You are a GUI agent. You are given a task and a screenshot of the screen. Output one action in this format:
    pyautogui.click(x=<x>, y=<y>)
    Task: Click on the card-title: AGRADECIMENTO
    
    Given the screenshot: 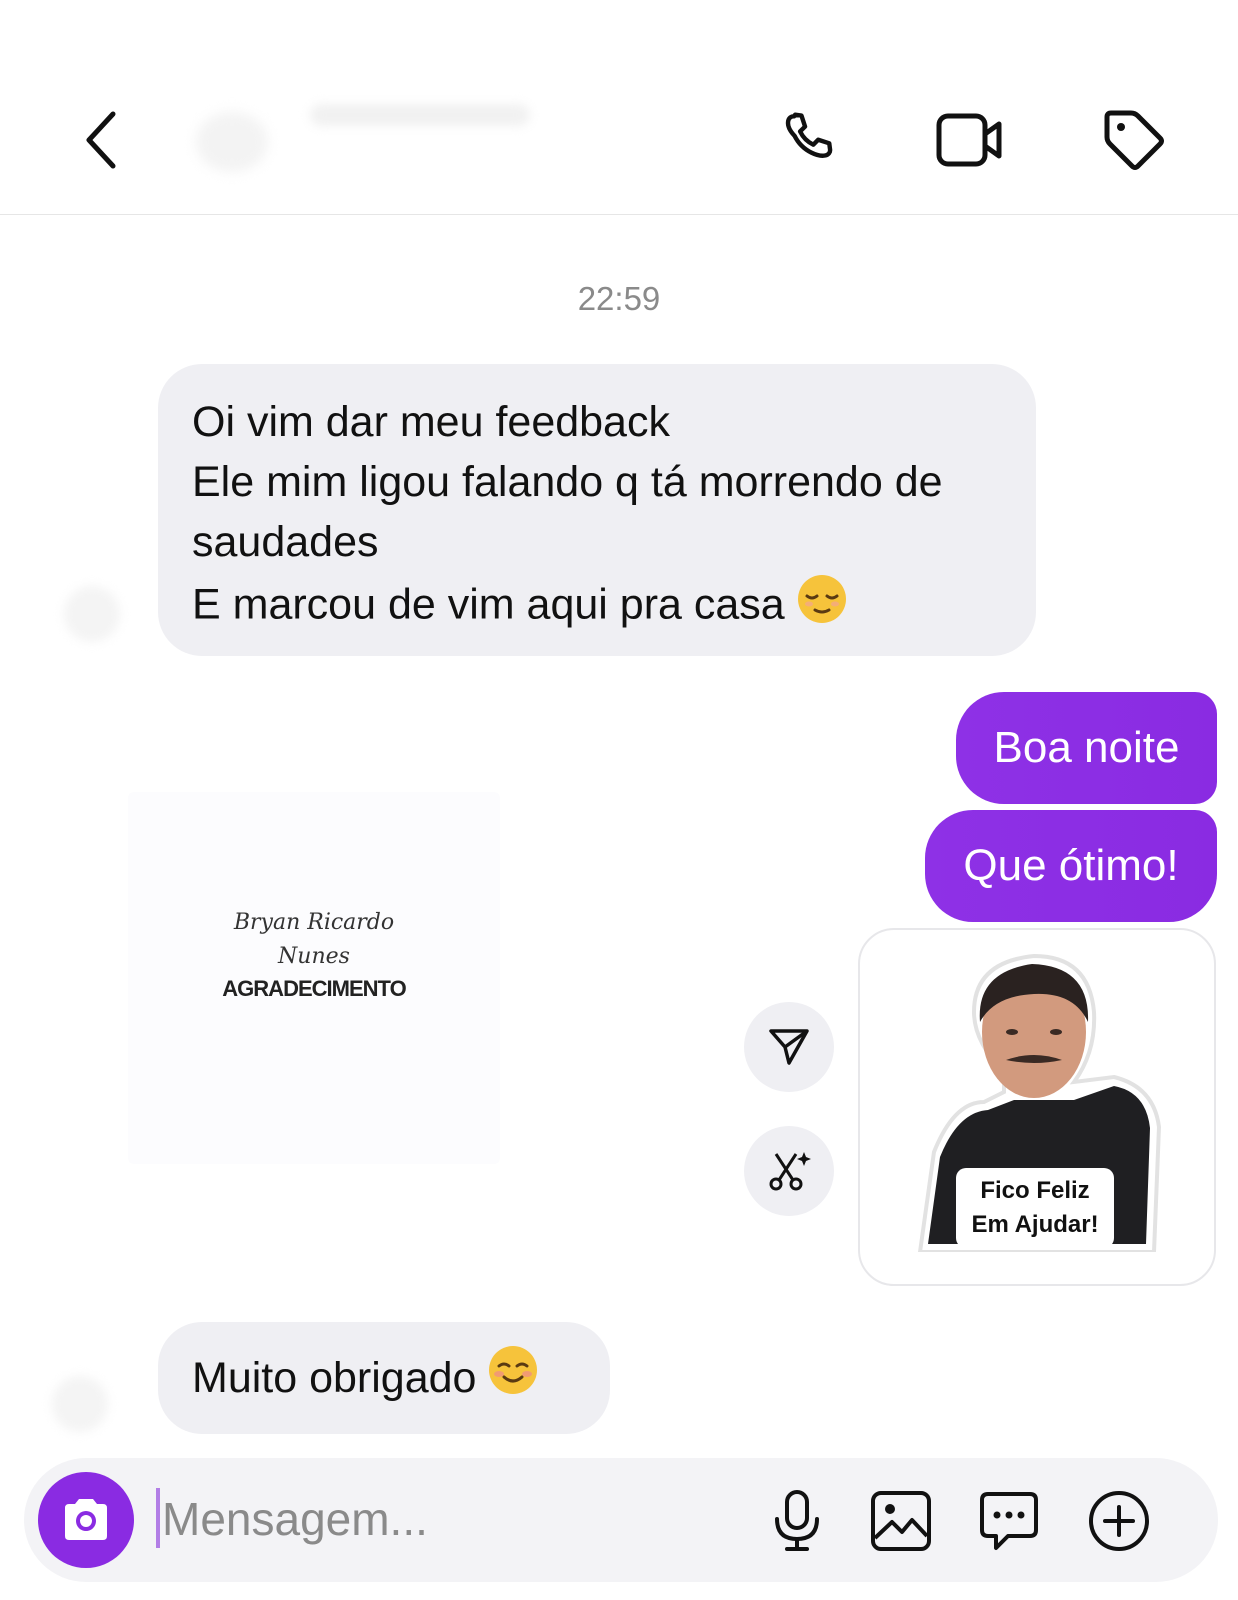 What is the action you would take?
    pyautogui.click(x=314, y=988)
    